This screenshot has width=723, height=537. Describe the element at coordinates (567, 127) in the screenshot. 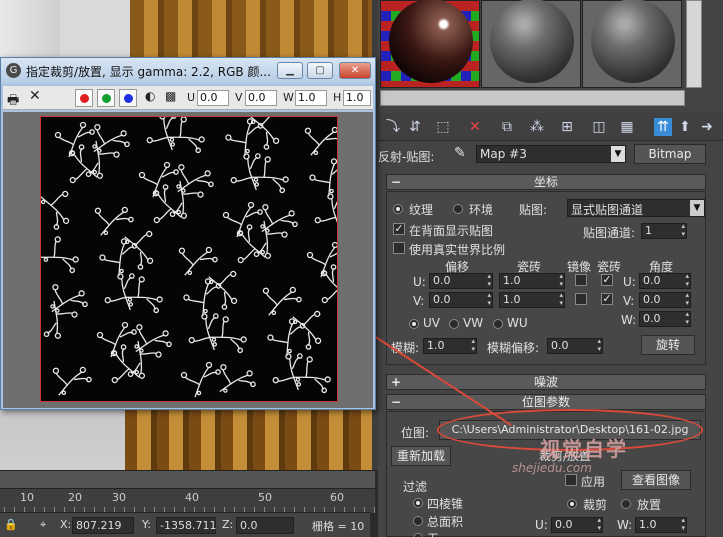

I see `put-to-library-icon: ⊞` at that location.